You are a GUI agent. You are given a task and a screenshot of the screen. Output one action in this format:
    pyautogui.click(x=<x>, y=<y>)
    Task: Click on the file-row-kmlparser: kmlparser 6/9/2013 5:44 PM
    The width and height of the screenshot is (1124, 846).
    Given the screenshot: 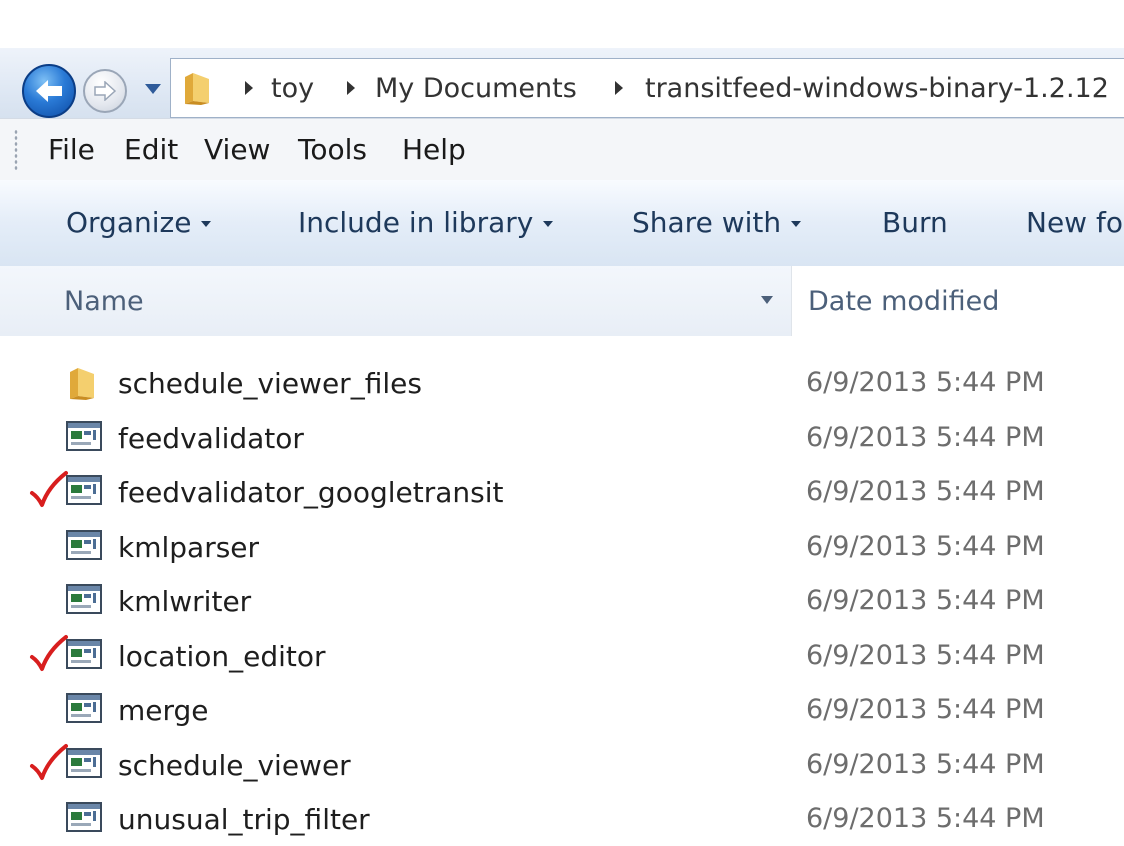 What is the action you would take?
    pyautogui.click(x=562, y=547)
    